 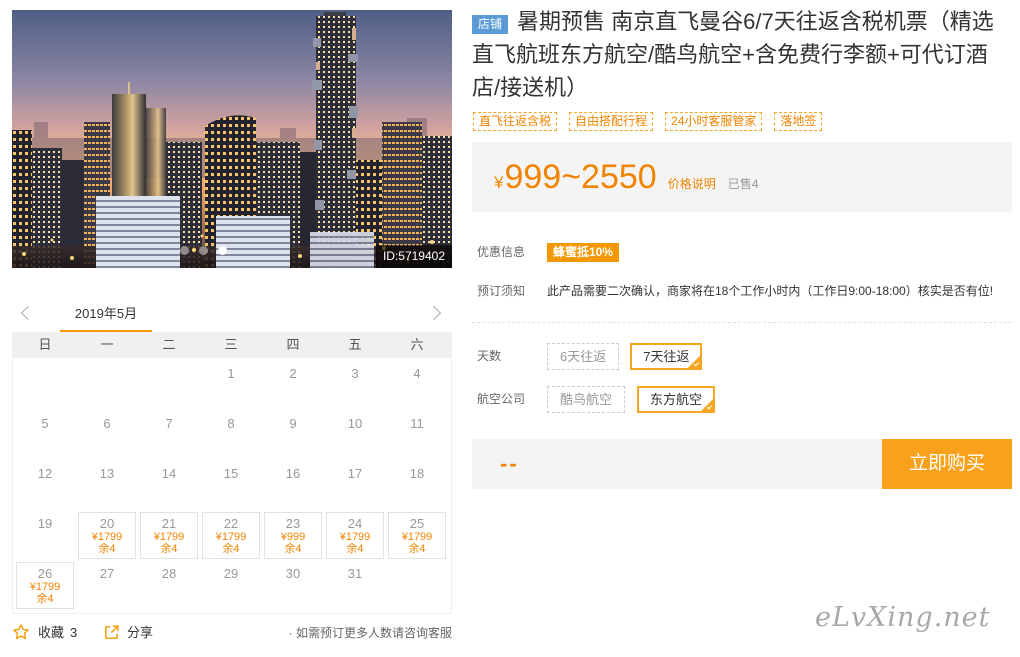 I want to click on chevron-left-icon, so click(x=26, y=313).